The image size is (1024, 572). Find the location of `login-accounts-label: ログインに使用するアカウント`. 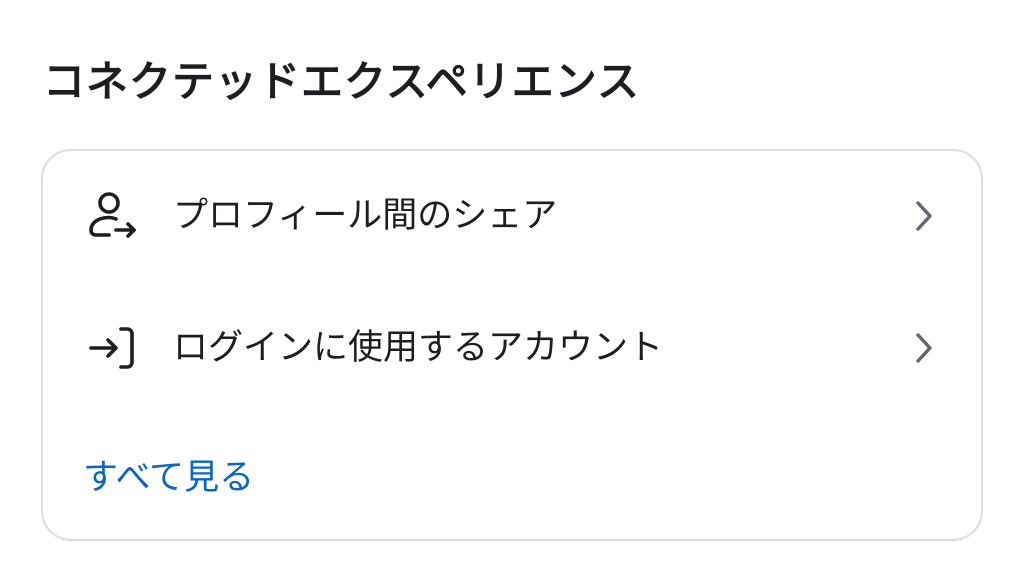

login-accounts-label: ログインに使用するアカウント is located at coordinates (418, 348).